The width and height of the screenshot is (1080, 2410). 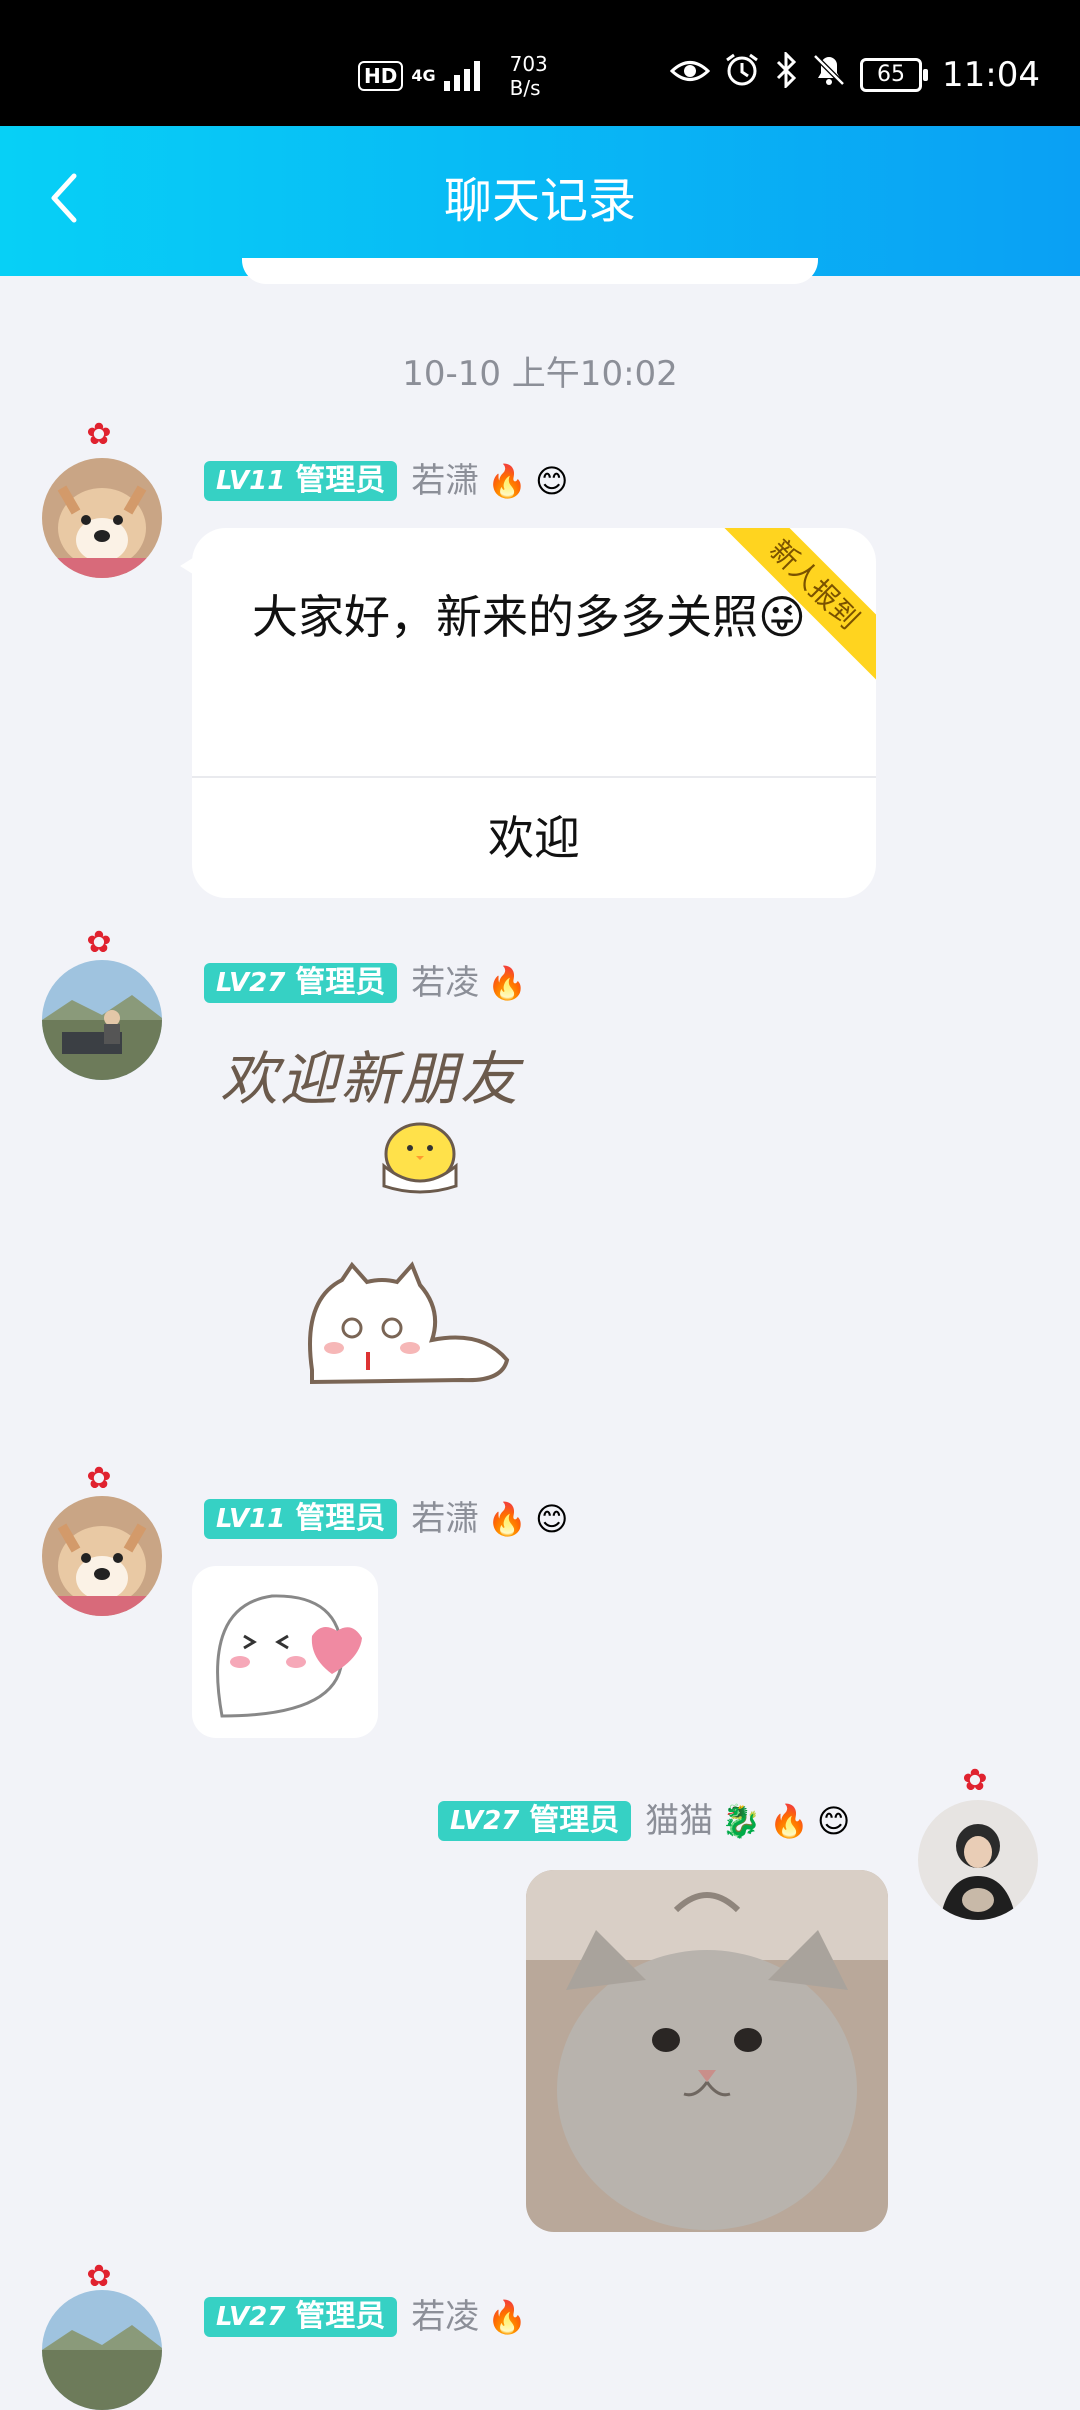 I want to click on network-type: 4G, so click(x=423, y=75).